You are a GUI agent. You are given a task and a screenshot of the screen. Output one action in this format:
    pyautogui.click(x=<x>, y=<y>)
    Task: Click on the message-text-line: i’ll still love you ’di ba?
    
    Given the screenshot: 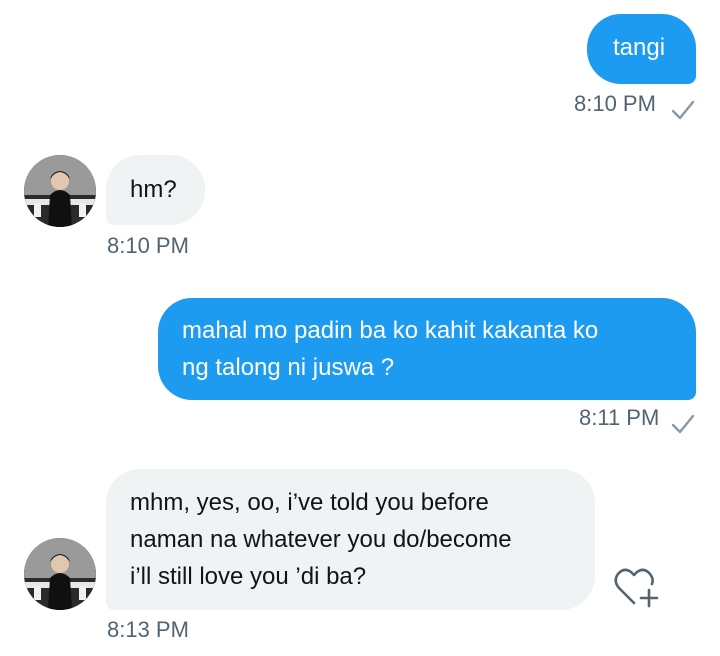 What is the action you would take?
    pyautogui.click(x=248, y=576)
    